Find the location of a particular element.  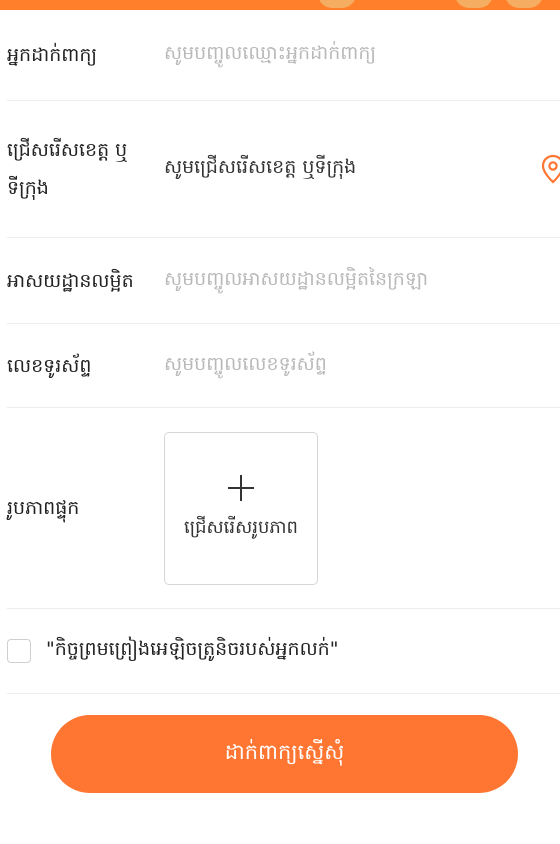

photo-upload-label: ជ្រើសរើសរូបភាព is located at coordinates (241, 527).